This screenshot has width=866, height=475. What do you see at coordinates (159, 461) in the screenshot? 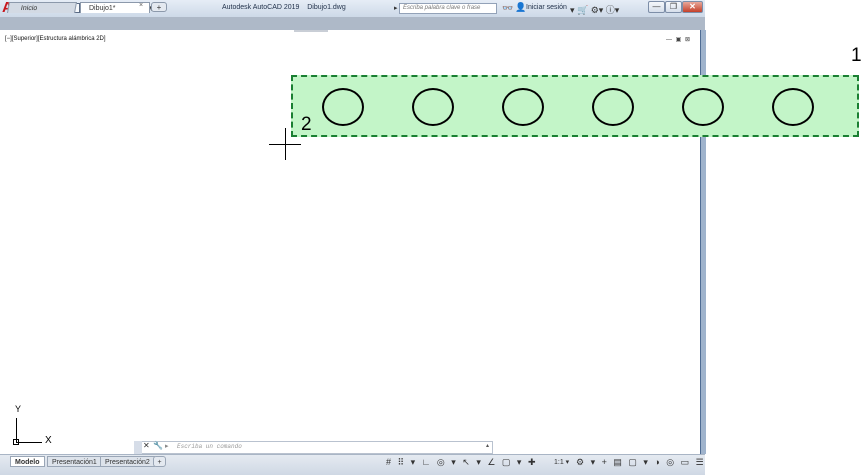
I see `add-layout-button: +` at bounding box center [159, 461].